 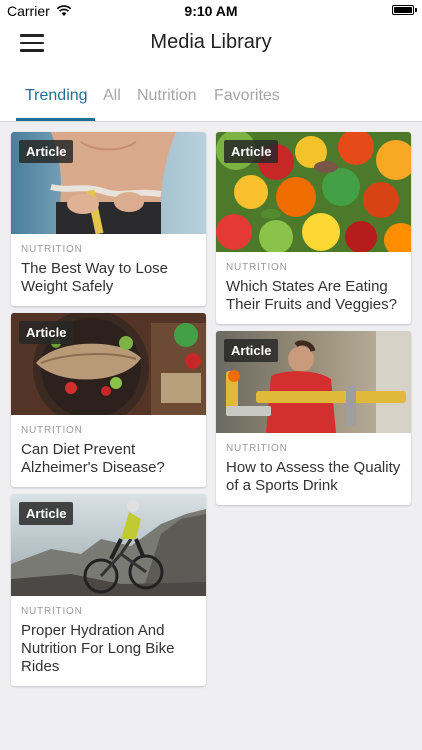 I want to click on active-tab-indicator, so click(x=55, y=119).